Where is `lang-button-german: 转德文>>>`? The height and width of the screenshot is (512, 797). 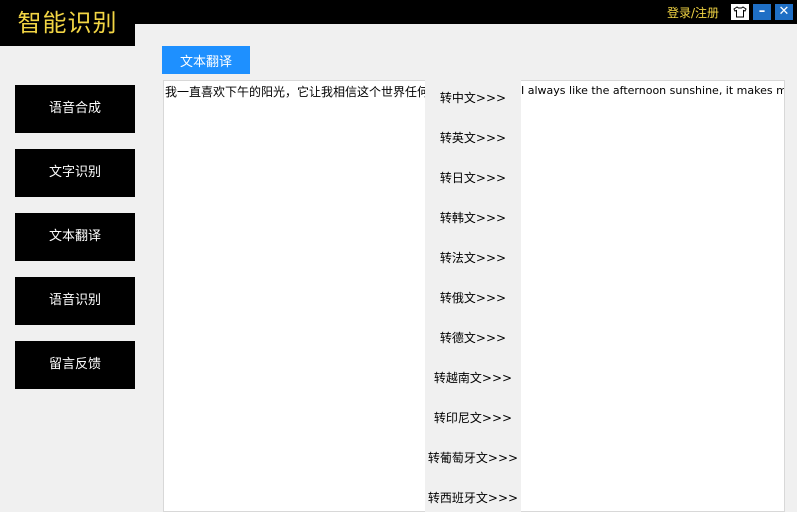
lang-button-german: 转德文>>> is located at coordinates (473, 338).